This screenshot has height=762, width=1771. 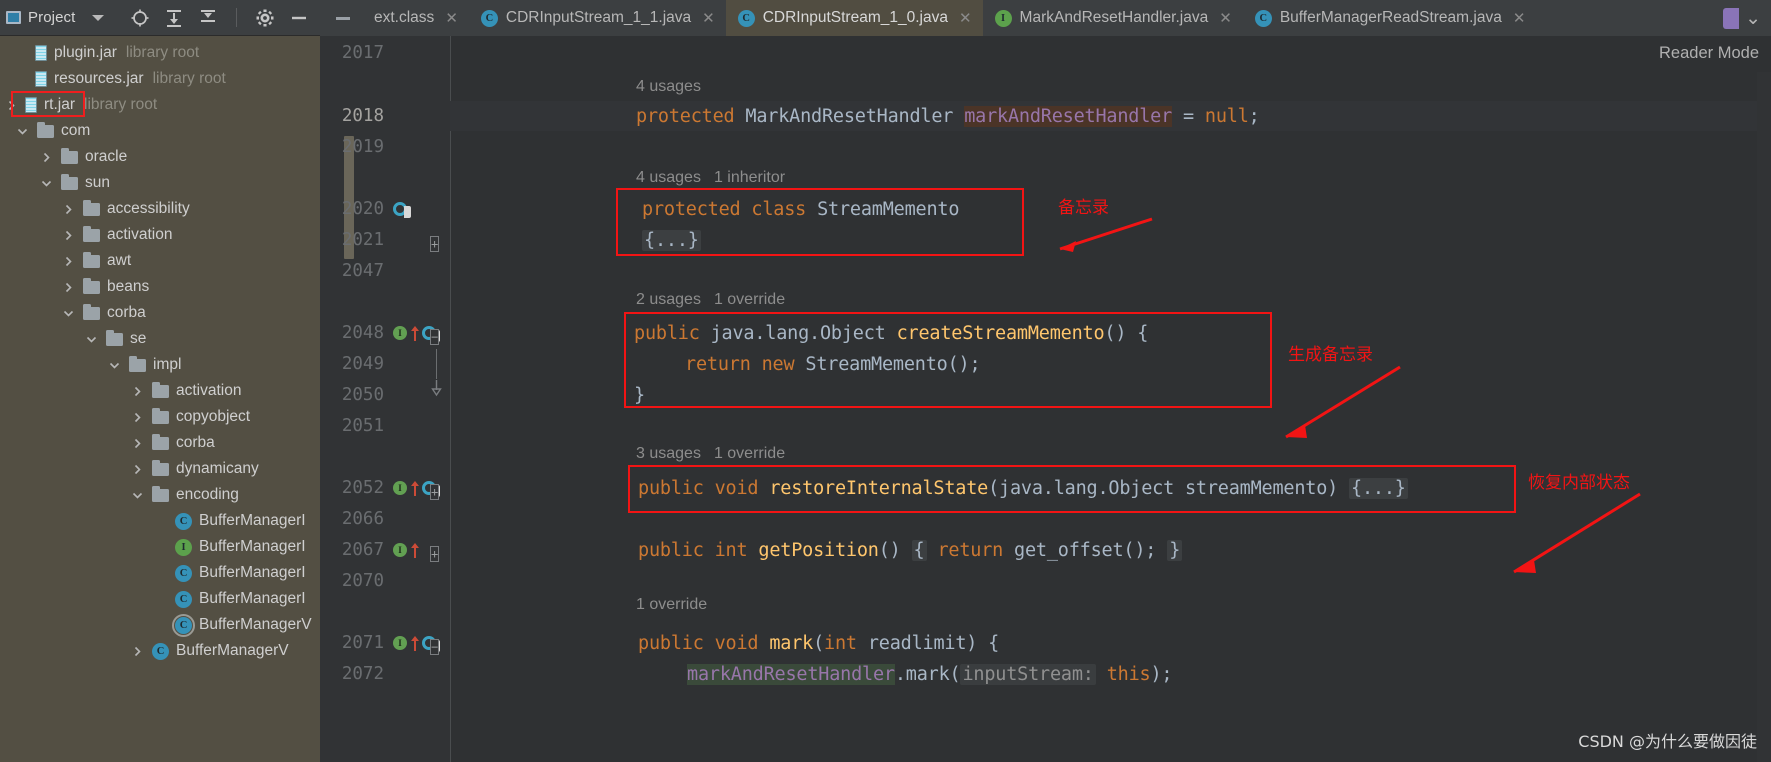 What do you see at coordinates (597, 18) in the screenshot?
I see `editor-tab-cdrinputstream-1-1: C CDRInputStream_1_1.java ✕` at bounding box center [597, 18].